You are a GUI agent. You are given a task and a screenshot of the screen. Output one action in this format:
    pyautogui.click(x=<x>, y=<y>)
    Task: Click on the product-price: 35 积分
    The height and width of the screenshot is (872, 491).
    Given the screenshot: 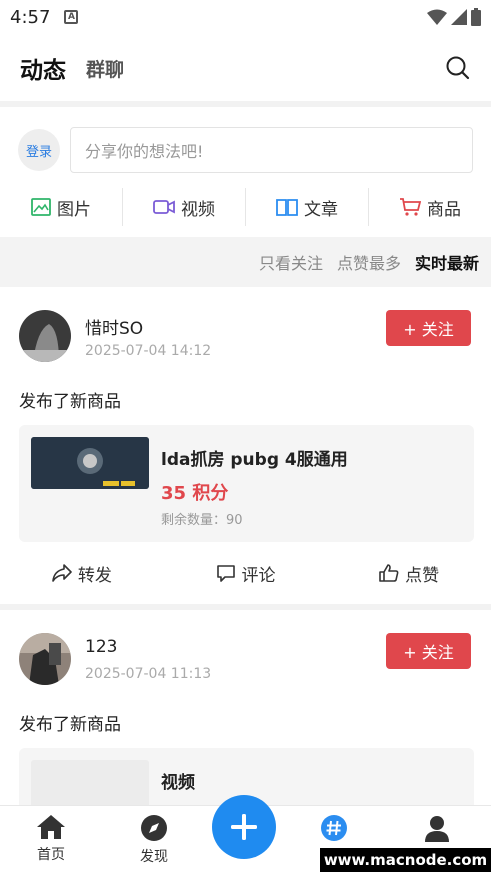 What is the action you would take?
    pyautogui.click(x=195, y=493)
    